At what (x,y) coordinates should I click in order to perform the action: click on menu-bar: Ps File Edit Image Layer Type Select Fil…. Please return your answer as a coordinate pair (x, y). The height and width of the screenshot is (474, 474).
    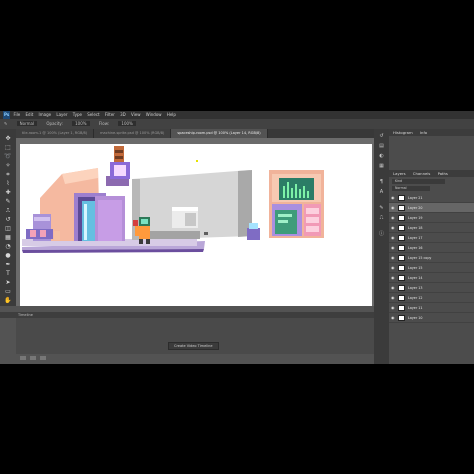
    Looking at the image, I should click on (237, 115).